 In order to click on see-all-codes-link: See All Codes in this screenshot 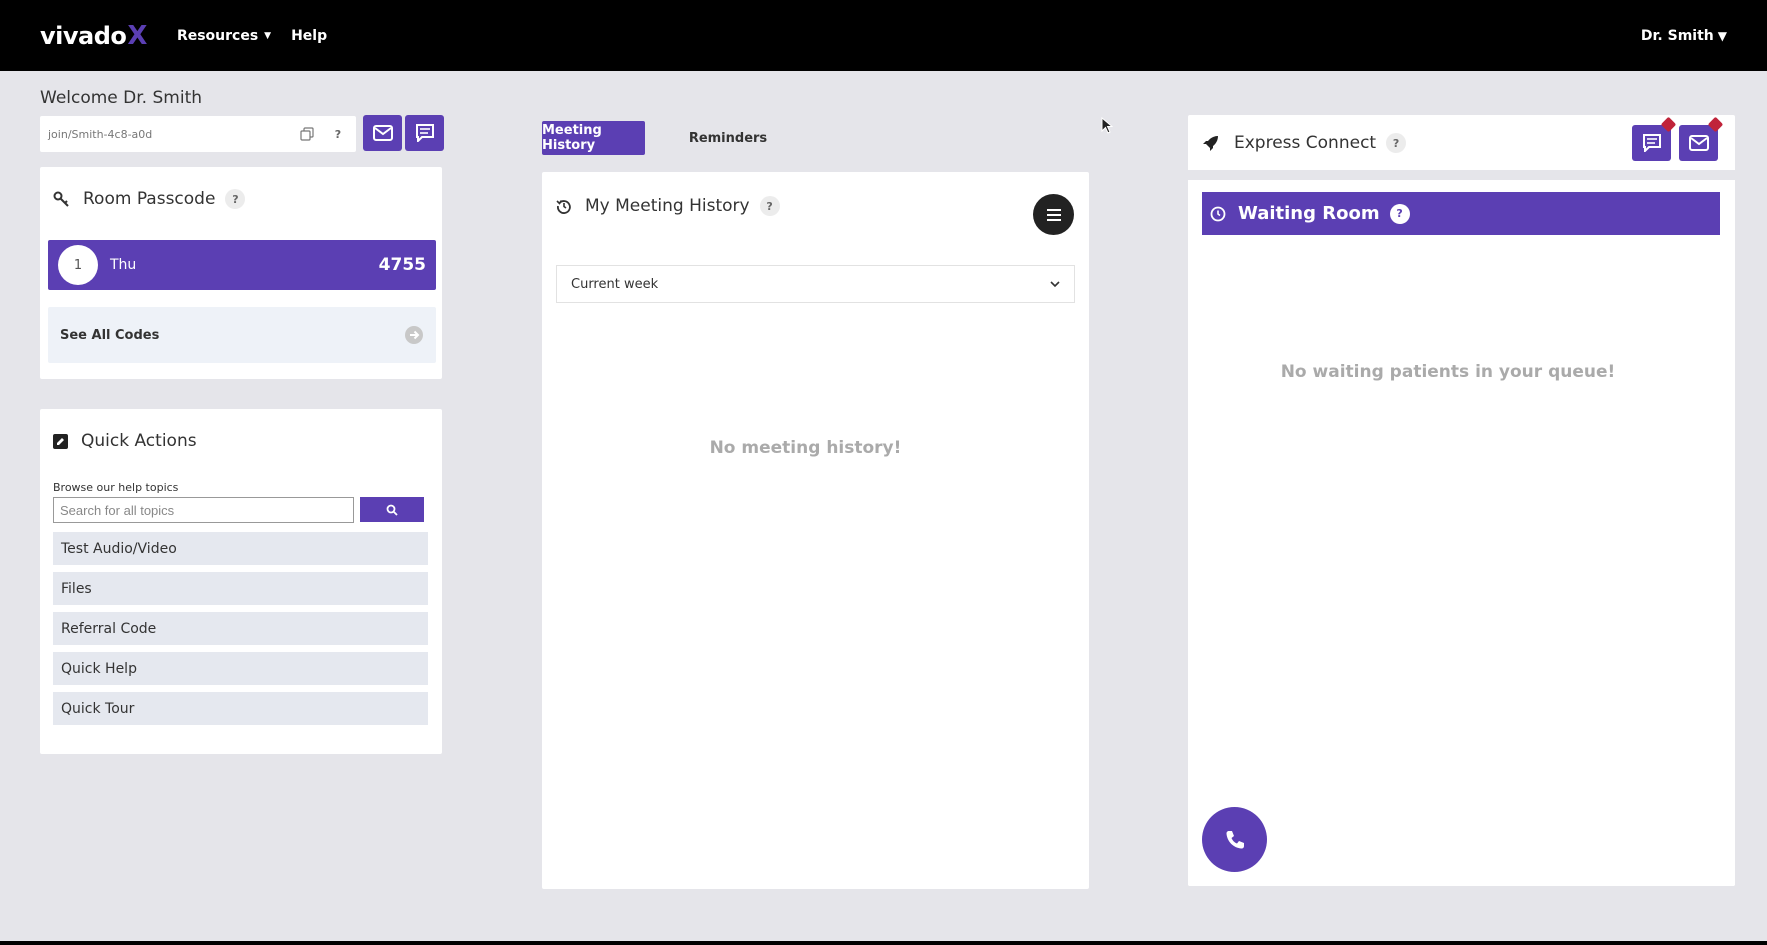, I will do `click(242, 335)`.